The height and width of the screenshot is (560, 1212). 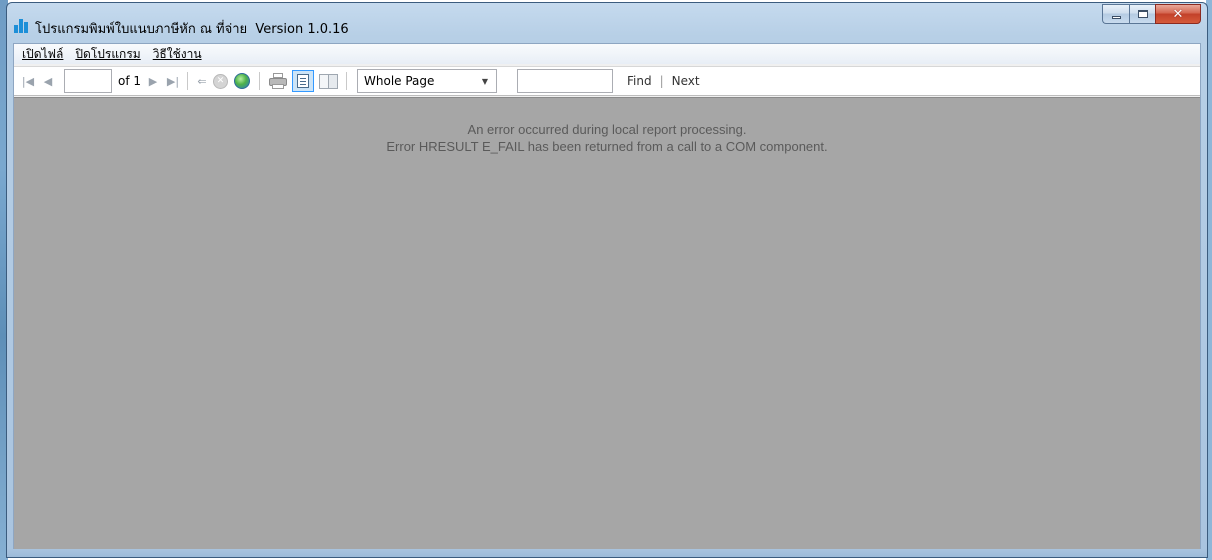 What do you see at coordinates (303, 81) in the screenshot?
I see `print-layout-icon` at bounding box center [303, 81].